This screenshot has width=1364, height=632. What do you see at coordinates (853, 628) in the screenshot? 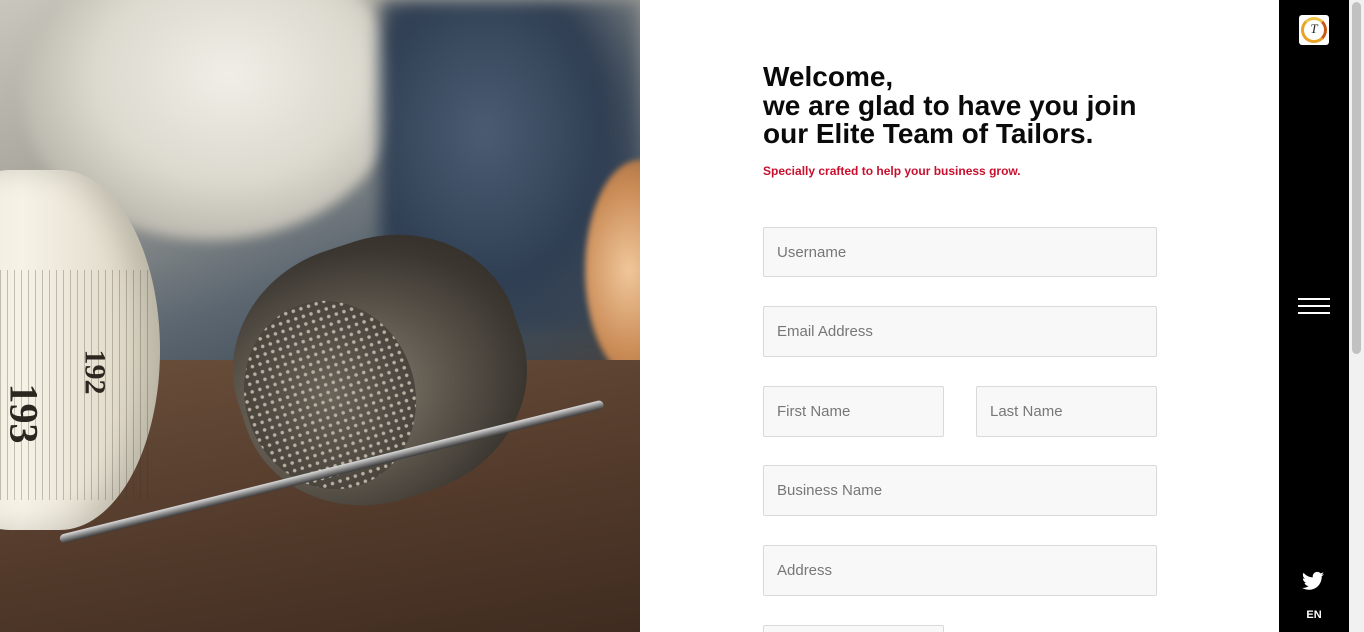
I see `next-field-partial` at bounding box center [853, 628].